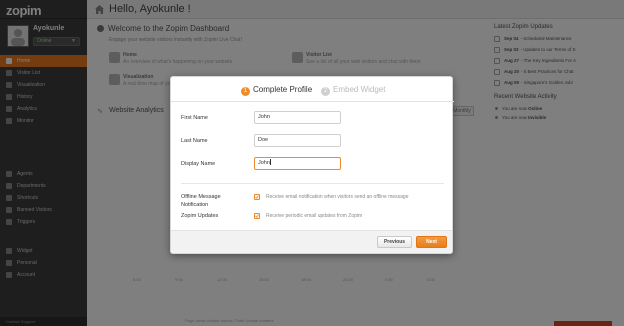  What do you see at coordinates (283, 89) in the screenshot?
I see `step-label: Complete Profile` at bounding box center [283, 89].